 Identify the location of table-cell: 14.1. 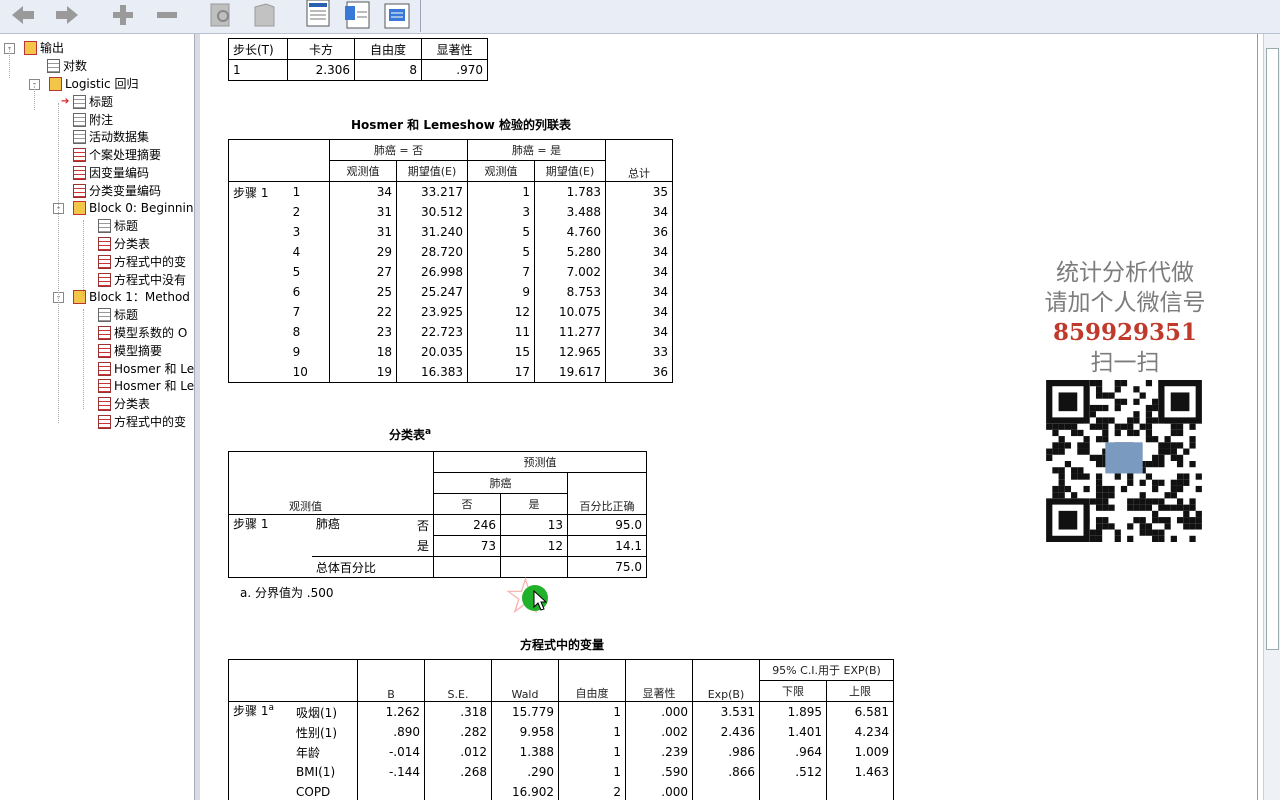
(607, 546).